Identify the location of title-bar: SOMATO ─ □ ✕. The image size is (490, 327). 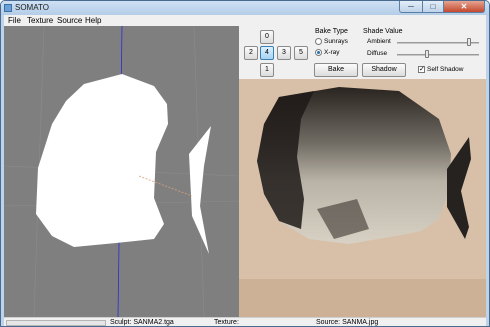
(245, 8).